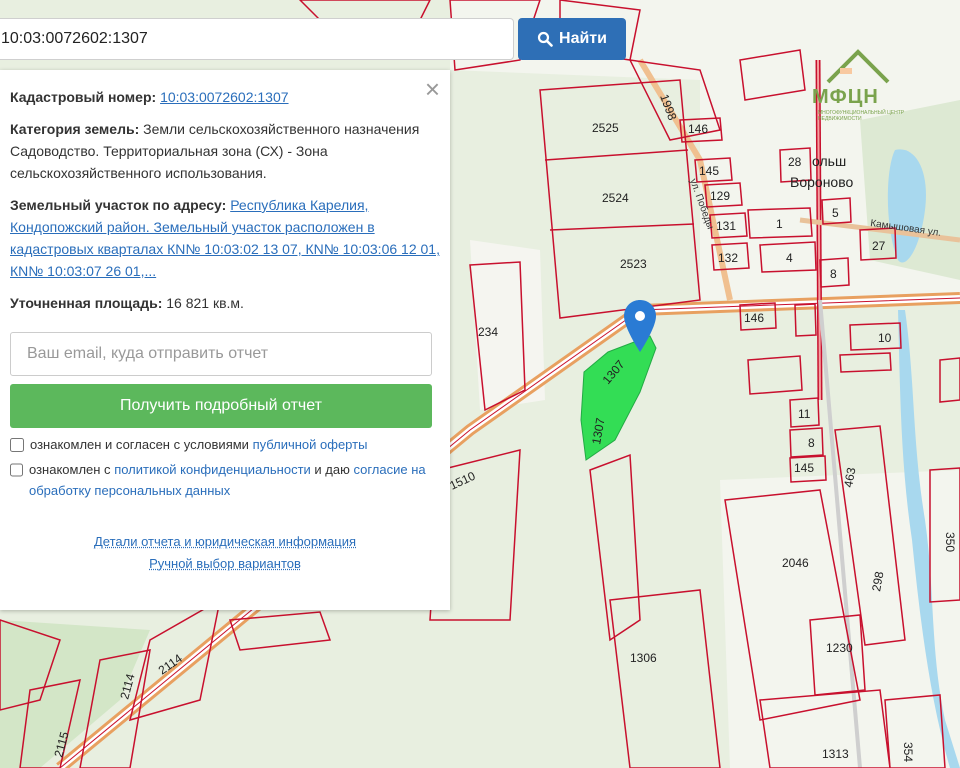 This screenshot has width=960, height=768. I want to click on public-offer-link: публичной оферты, so click(310, 444).